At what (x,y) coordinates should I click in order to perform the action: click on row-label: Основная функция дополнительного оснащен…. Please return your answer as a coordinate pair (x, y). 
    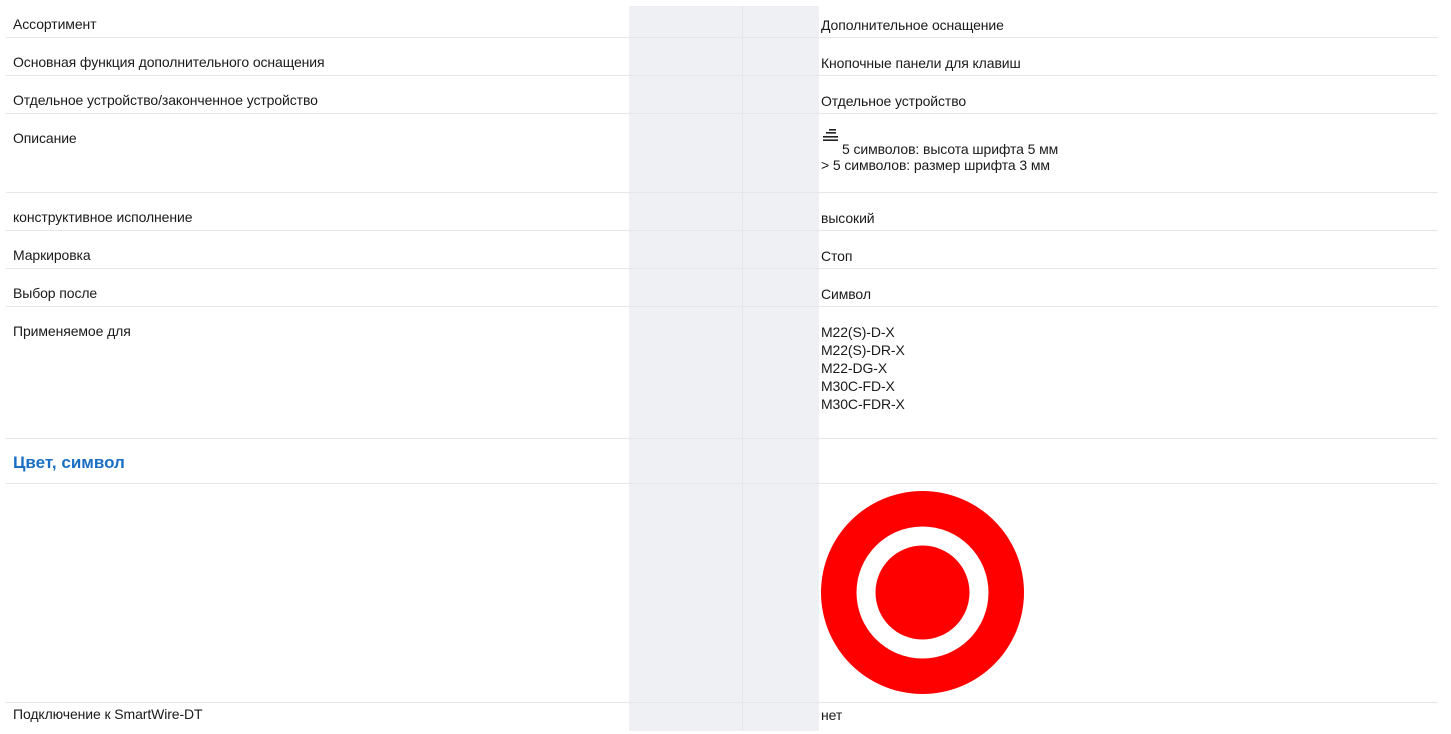
    Looking at the image, I should click on (169, 62).